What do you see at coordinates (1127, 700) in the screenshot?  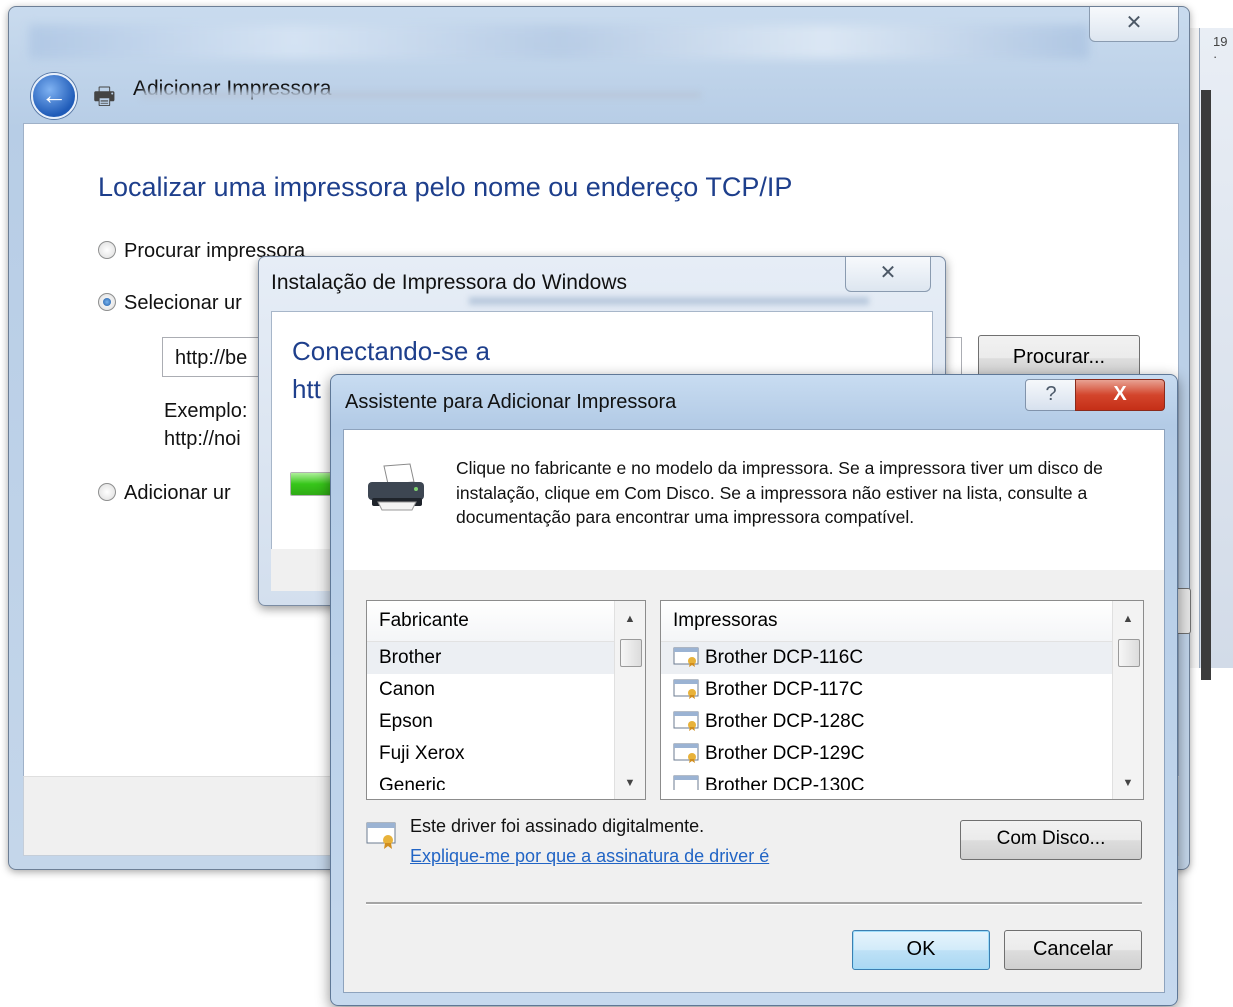 I see `printer-scrollbar: ▲ ▼` at bounding box center [1127, 700].